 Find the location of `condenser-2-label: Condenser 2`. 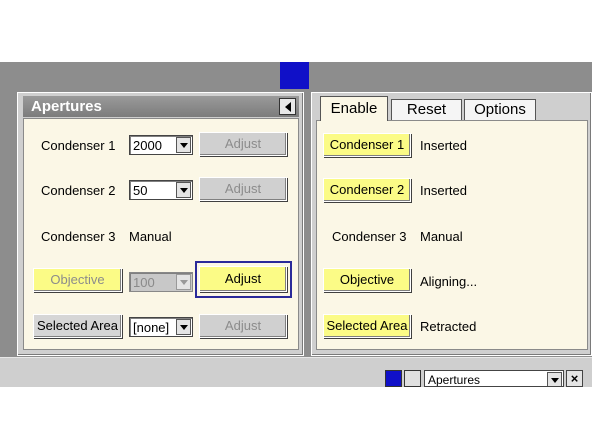

condenser-2-label: Condenser 2 is located at coordinates (78, 190).